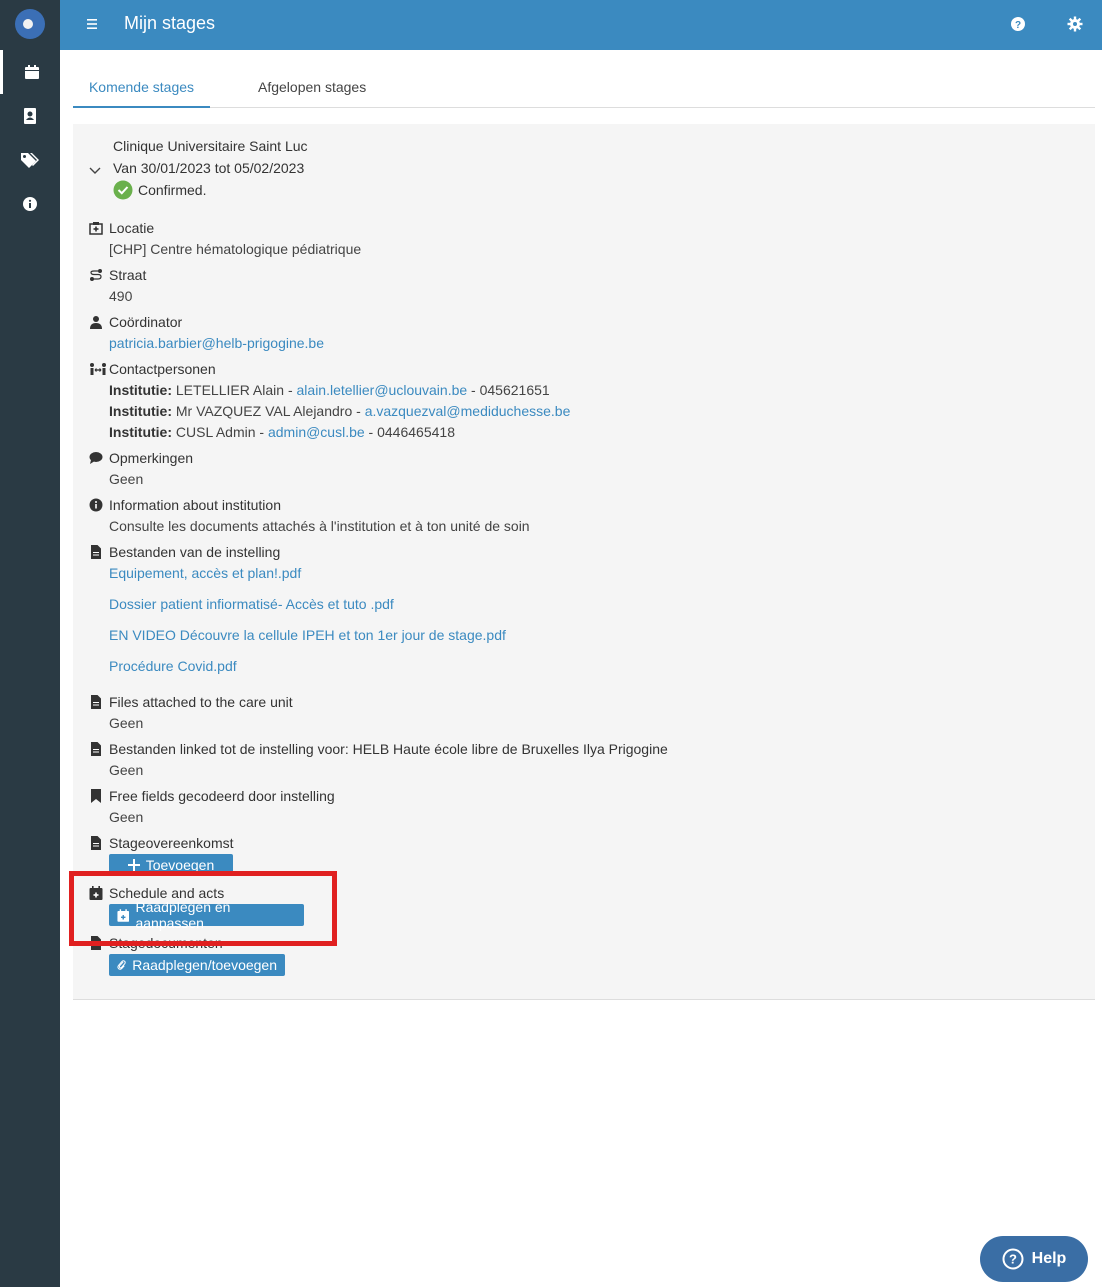  I want to click on linked-files-value: Geen, so click(126, 770).